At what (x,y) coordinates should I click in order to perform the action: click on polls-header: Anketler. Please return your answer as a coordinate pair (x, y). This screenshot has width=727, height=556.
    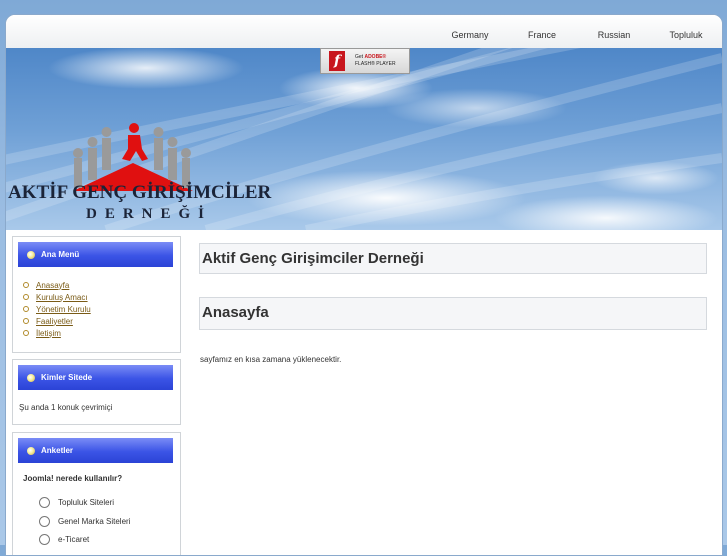
    Looking at the image, I should click on (95, 450).